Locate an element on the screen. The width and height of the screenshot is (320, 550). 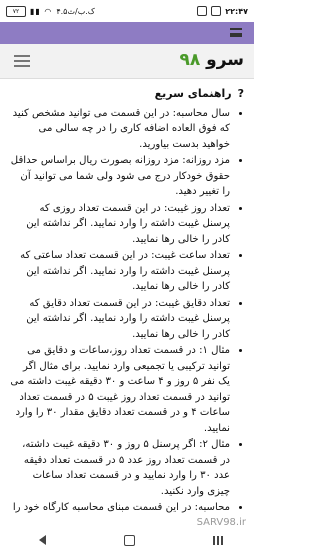
title-number: ۹۸ is located at coordinates (190, 60).